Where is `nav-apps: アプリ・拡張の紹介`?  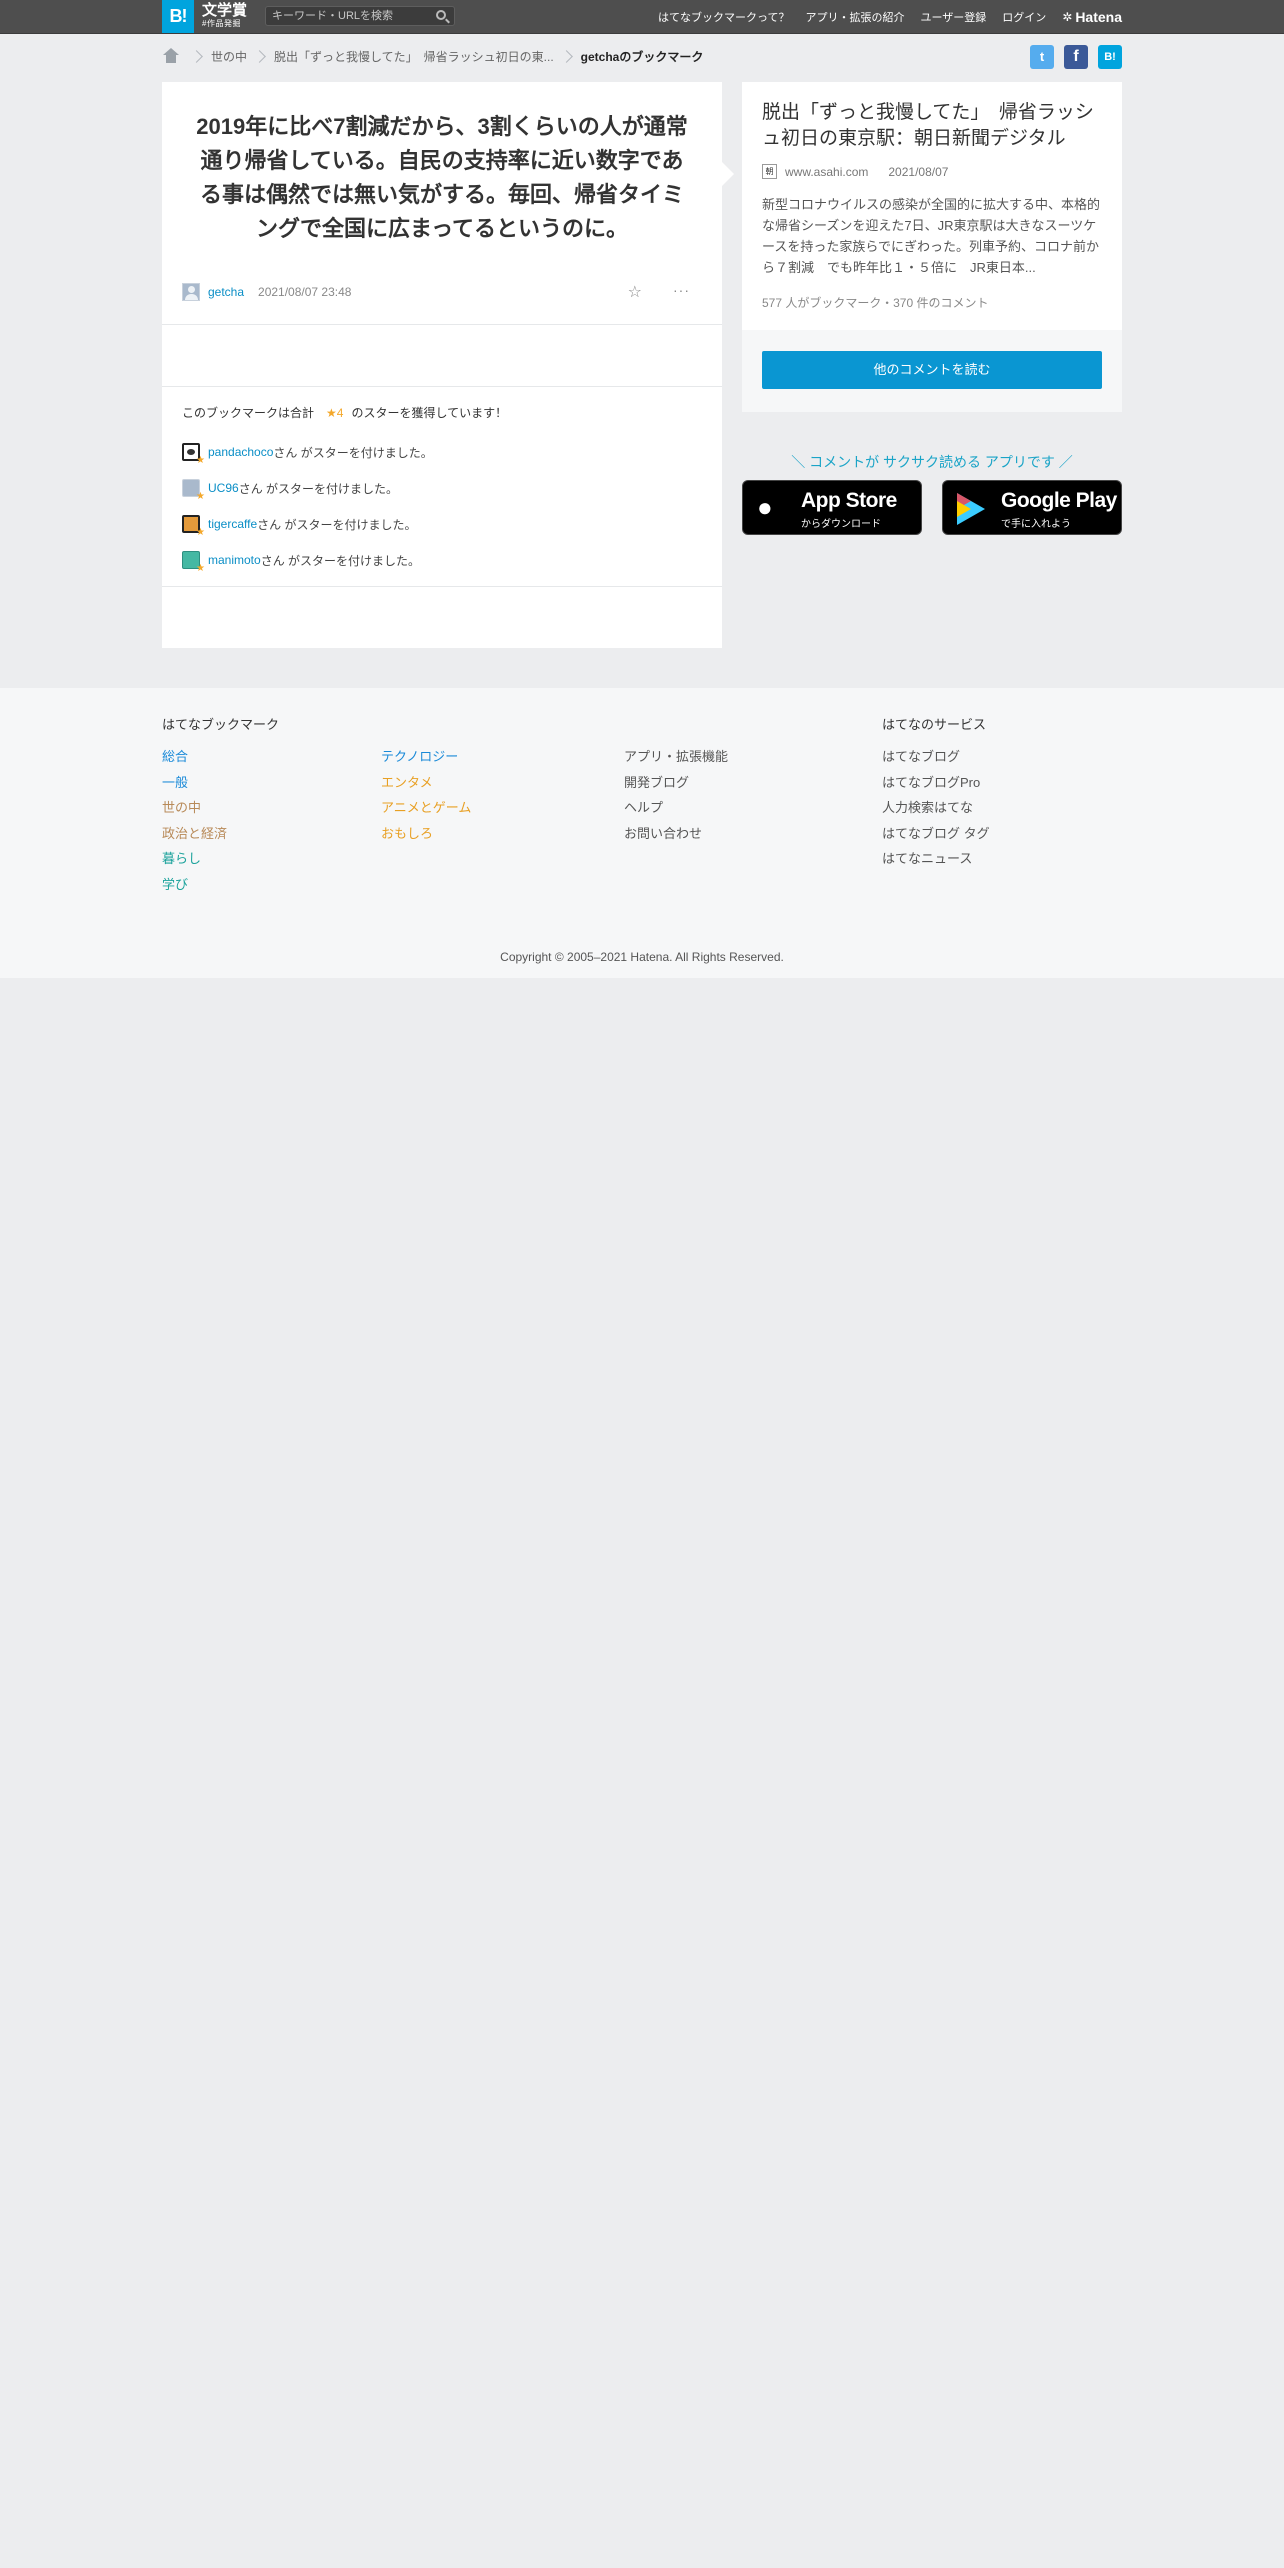 nav-apps: アプリ・拡張の紹介 is located at coordinates (854, 17).